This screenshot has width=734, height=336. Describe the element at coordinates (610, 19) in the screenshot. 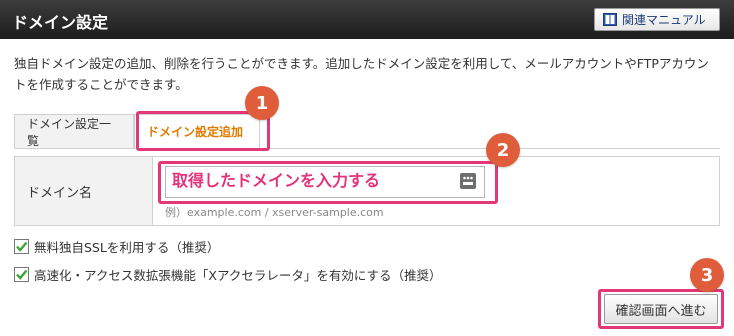

I see `book-icon` at that location.